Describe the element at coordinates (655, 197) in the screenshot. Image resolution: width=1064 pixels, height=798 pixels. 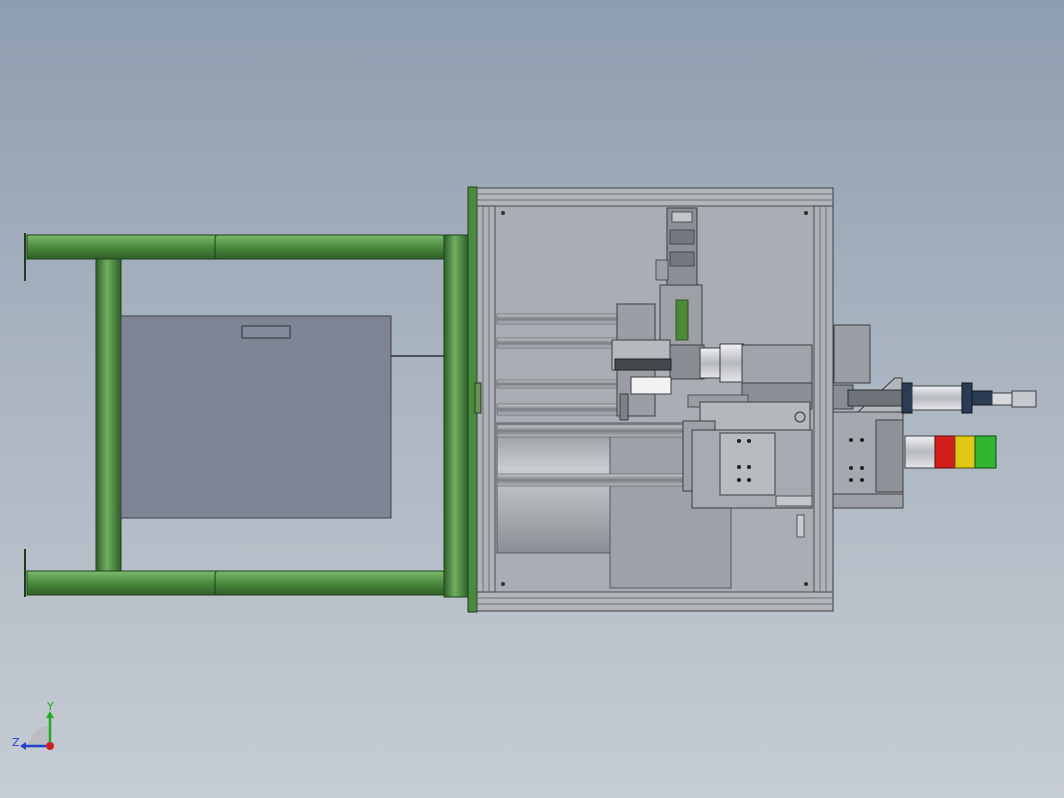
I see `enclosure-top-profile` at that location.